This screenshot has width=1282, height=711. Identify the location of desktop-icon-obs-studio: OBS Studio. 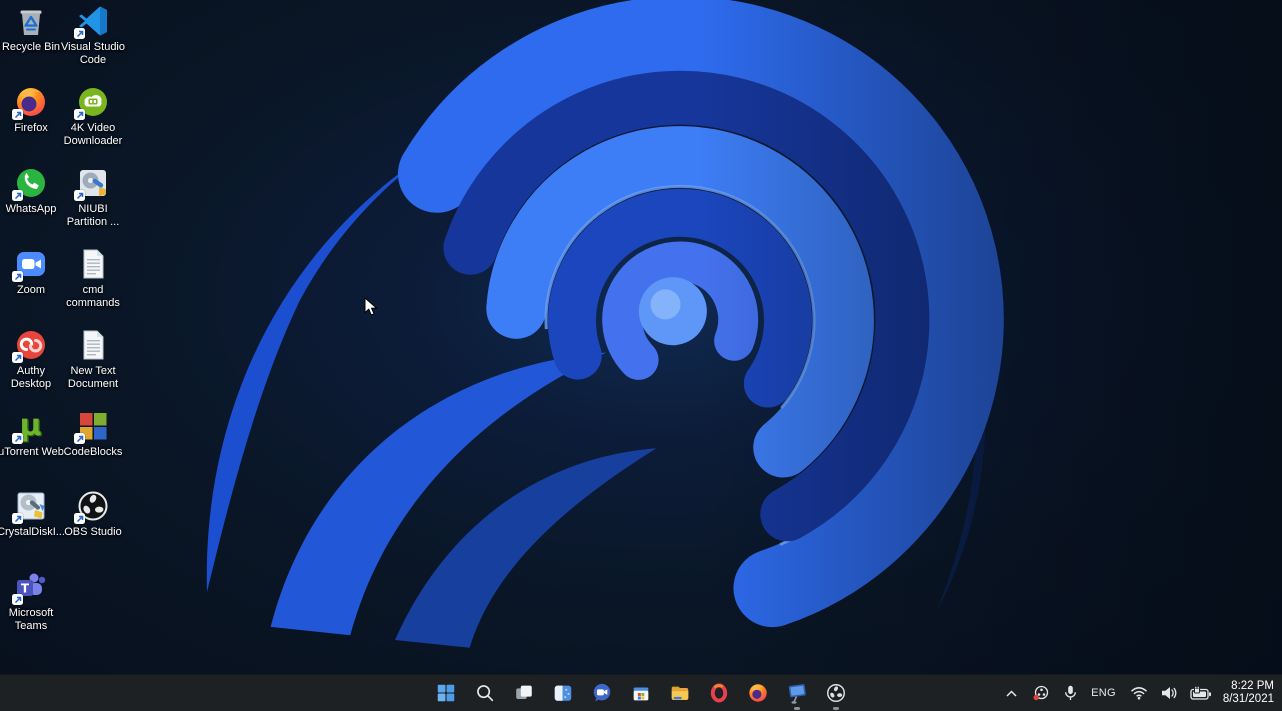
(93, 514).